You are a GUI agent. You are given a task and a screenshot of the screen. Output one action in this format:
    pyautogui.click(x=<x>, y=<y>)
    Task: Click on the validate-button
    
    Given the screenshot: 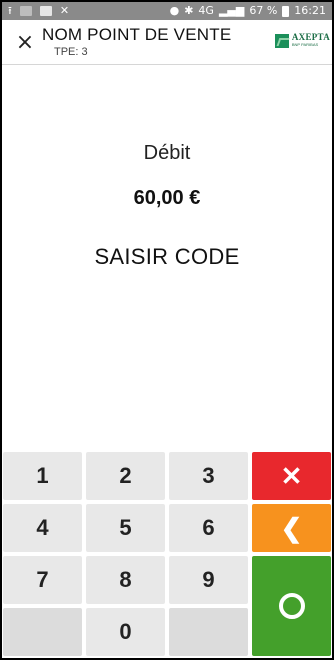 What is the action you would take?
    pyautogui.click(x=291, y=606)
    